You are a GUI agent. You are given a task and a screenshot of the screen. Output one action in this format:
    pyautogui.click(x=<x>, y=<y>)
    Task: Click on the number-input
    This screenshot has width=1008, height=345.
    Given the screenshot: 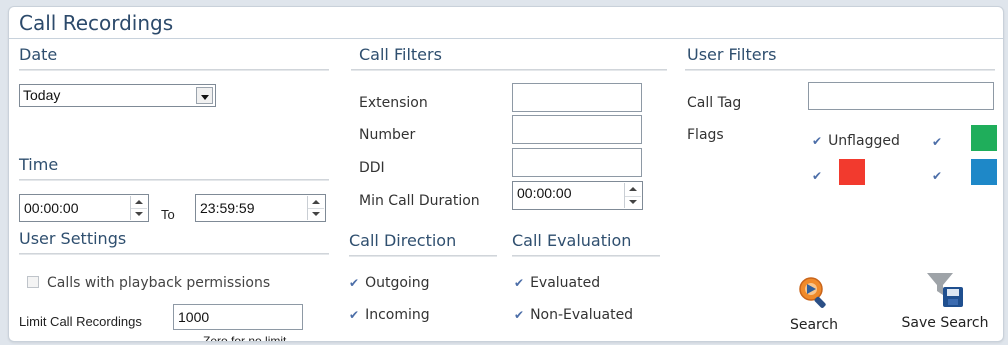 What is the action you would take?
    pyautogui.click(x=577, y=129)
    